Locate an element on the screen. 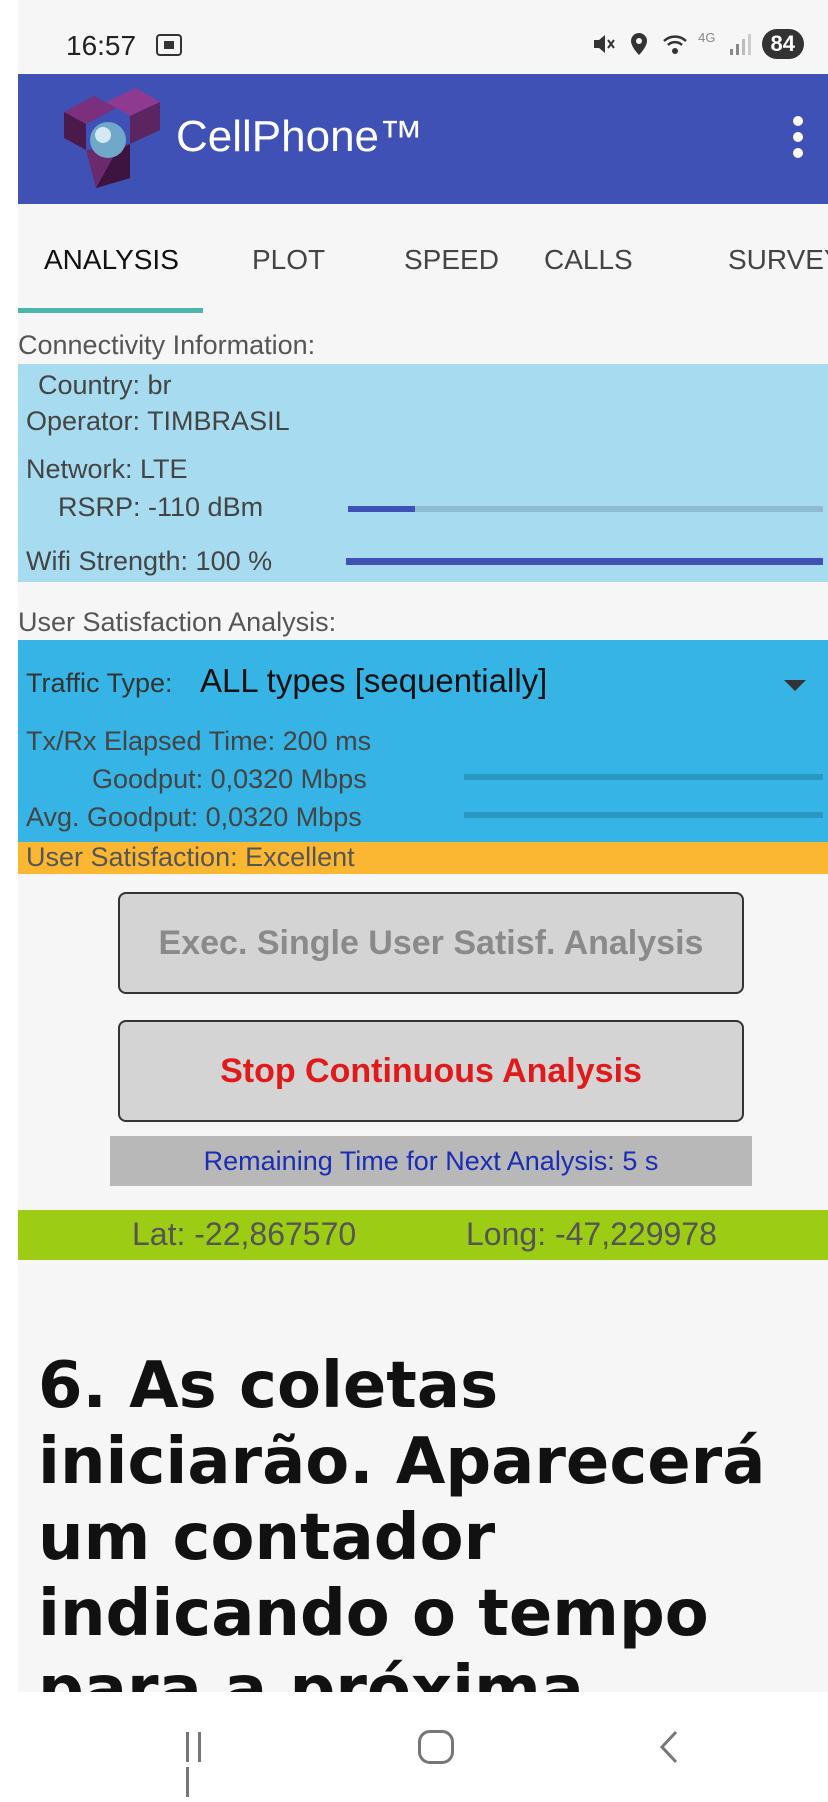 This screenshot has height=1802, width=828. latitude-label: Lat: -22,867570 is located at coordinates (244, 1234).